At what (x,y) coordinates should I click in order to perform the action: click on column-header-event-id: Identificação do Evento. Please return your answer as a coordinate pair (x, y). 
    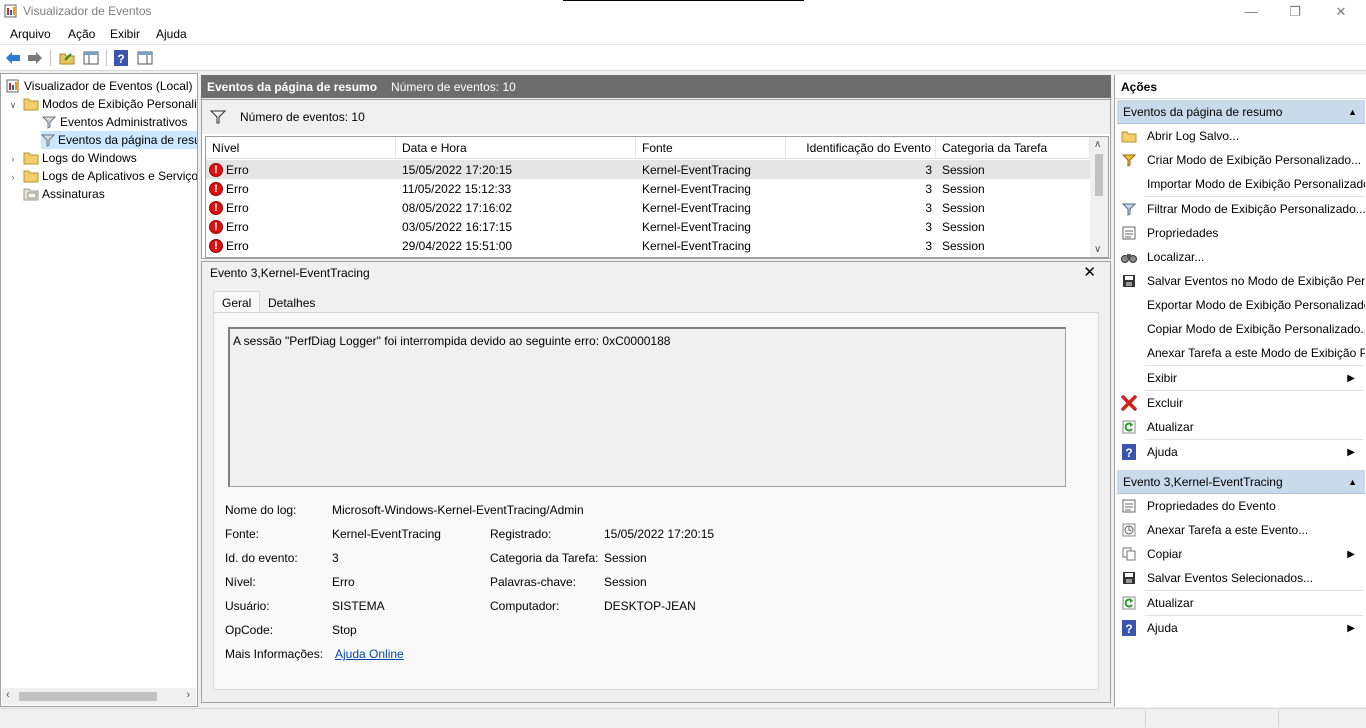
    Looking at the image, I should click on (861, 148).